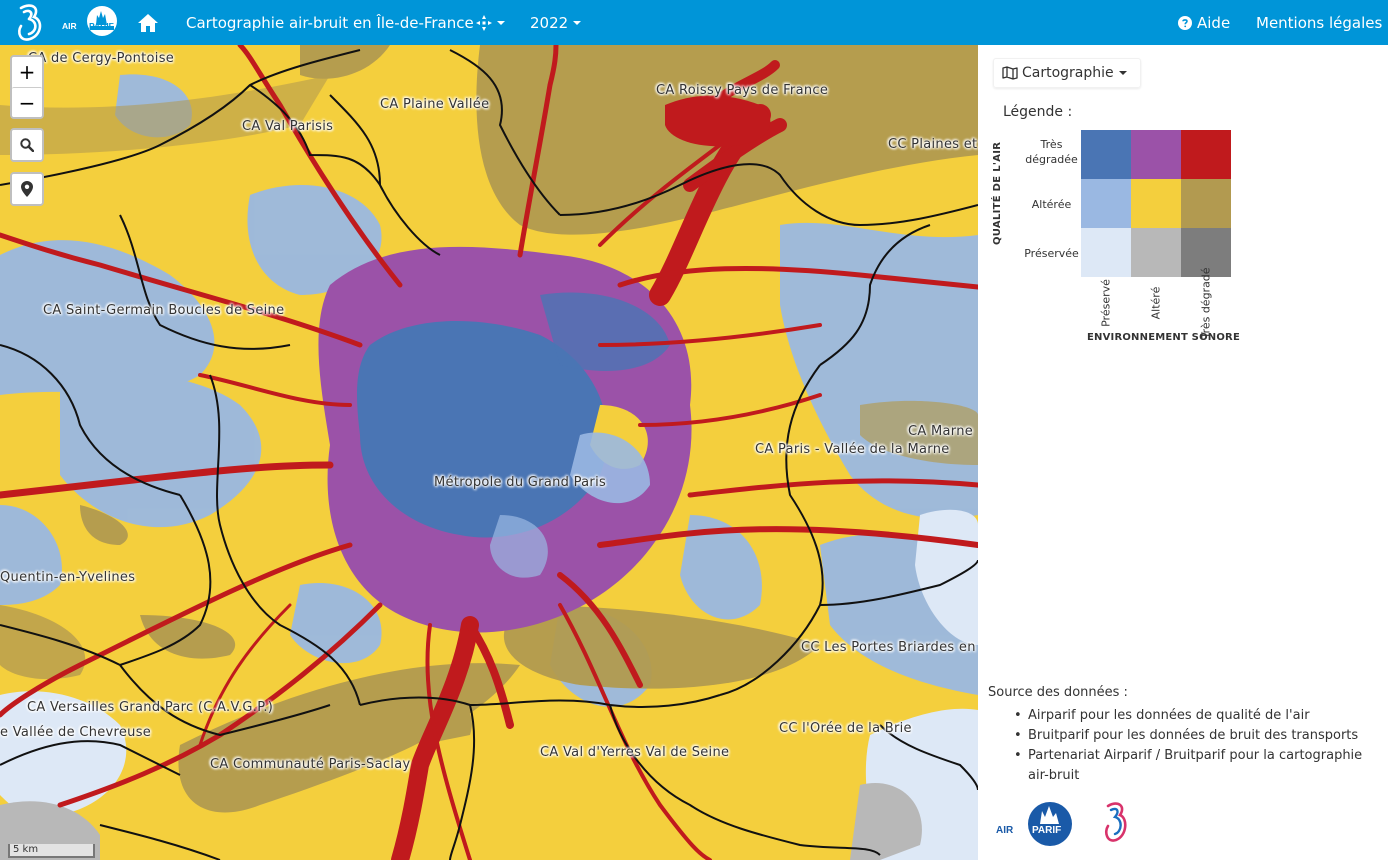 The height and width of the screenshot is (860, 1388). I want to click on map-label-cergy: CA de Cergy-Pontoise, so click(101, 58).